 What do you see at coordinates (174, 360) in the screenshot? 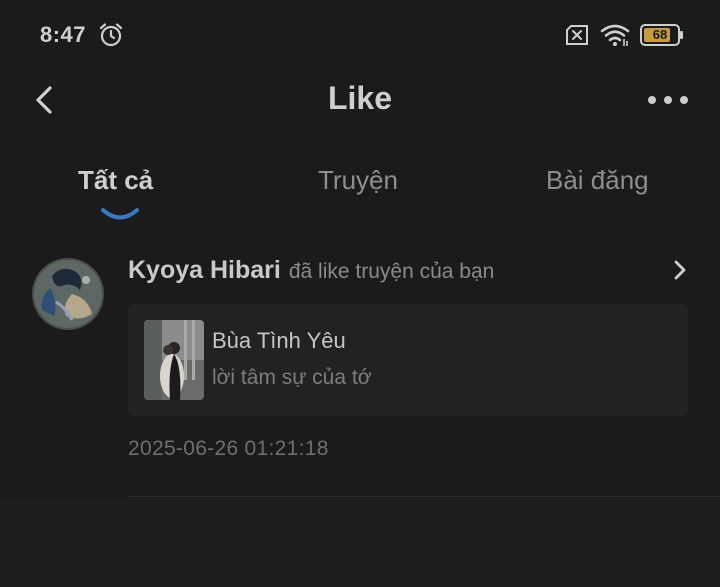
I see `story-cover-image` at bounding box center [174, 360].